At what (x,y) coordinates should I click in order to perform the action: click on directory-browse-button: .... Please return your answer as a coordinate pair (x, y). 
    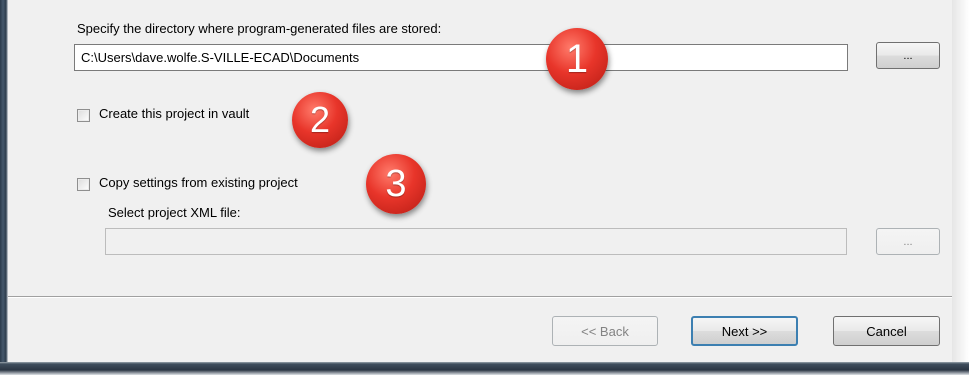
    Looking at the image, I should click on (908, 55).